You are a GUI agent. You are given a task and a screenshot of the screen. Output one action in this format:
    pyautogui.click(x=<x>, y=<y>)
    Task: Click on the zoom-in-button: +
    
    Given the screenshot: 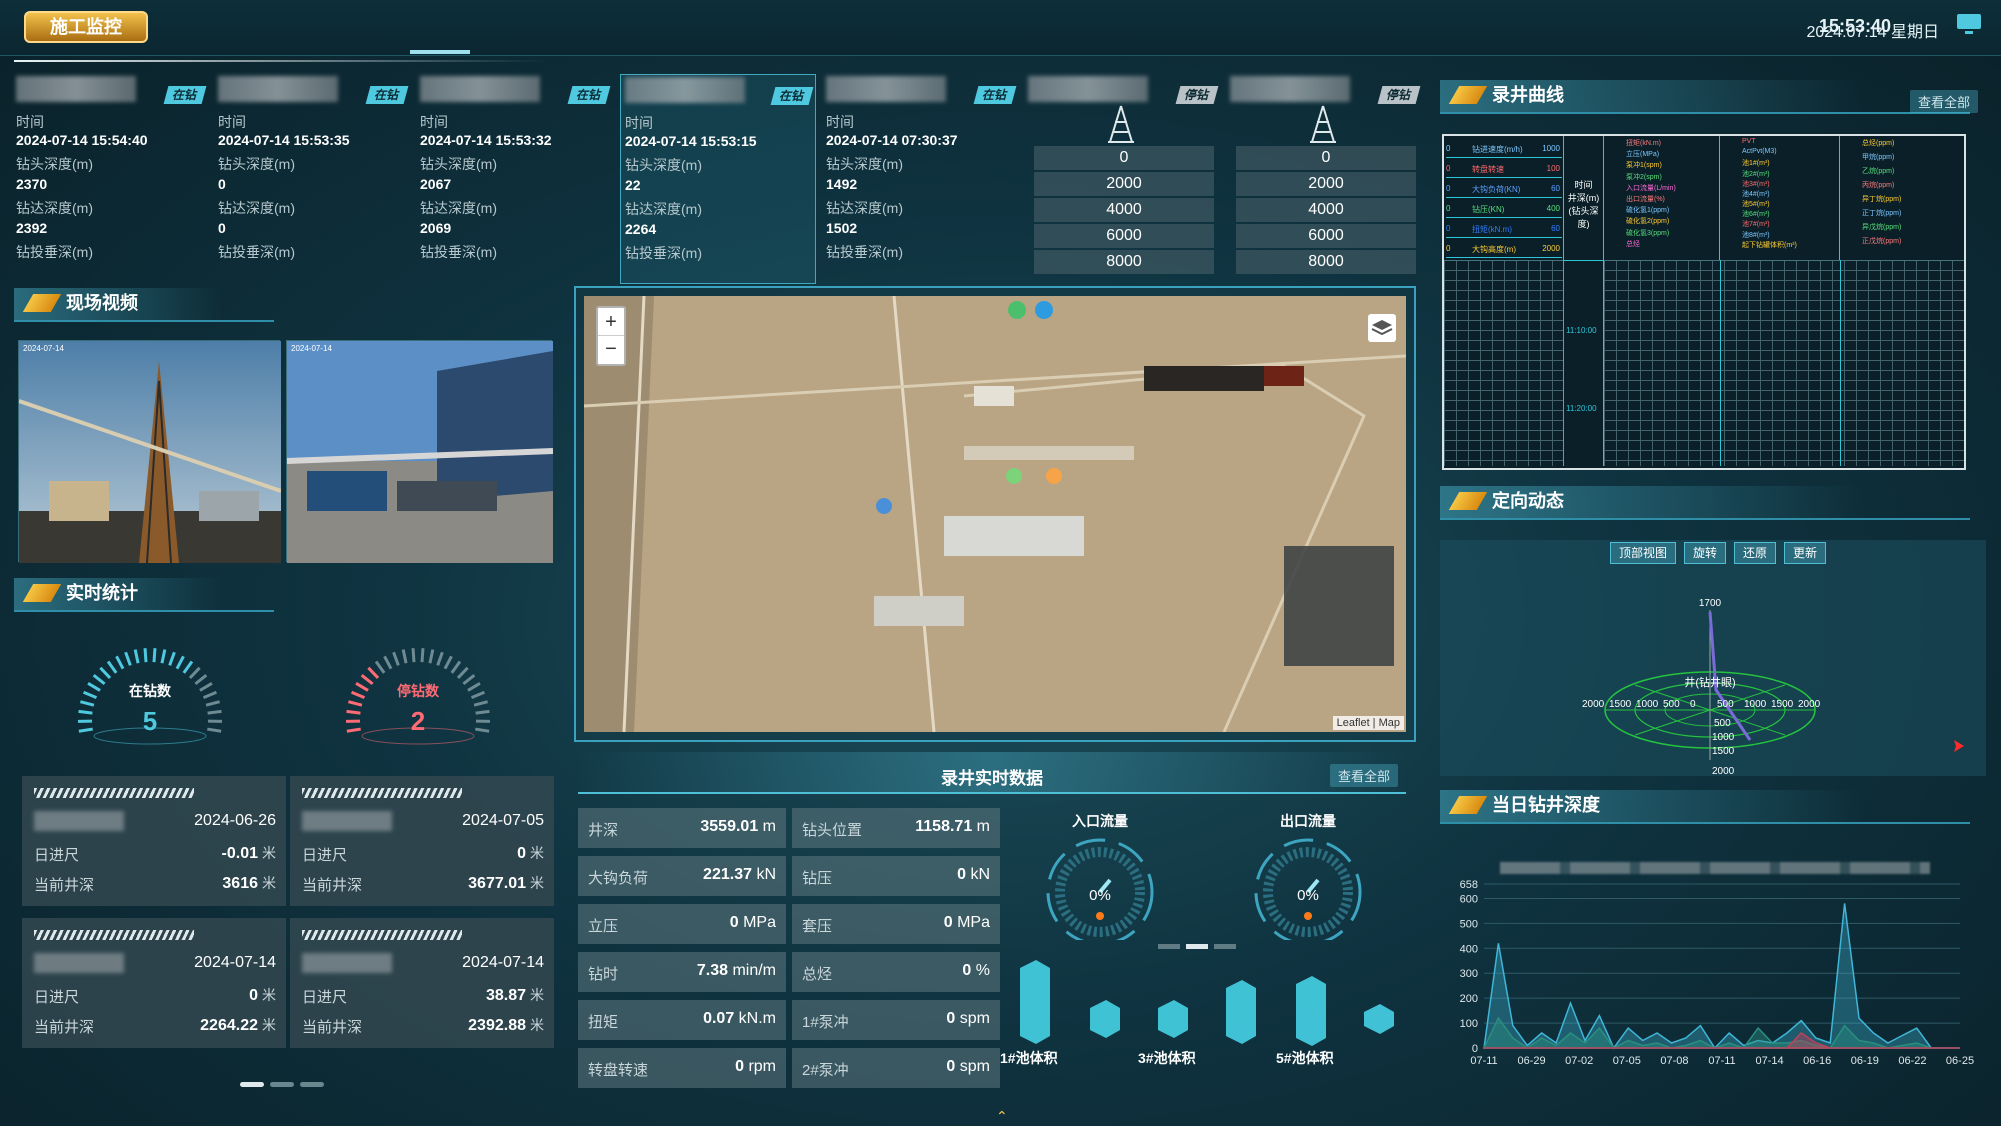 What is the action you would take?
    pyautogui.click(x=611, y=322)
    